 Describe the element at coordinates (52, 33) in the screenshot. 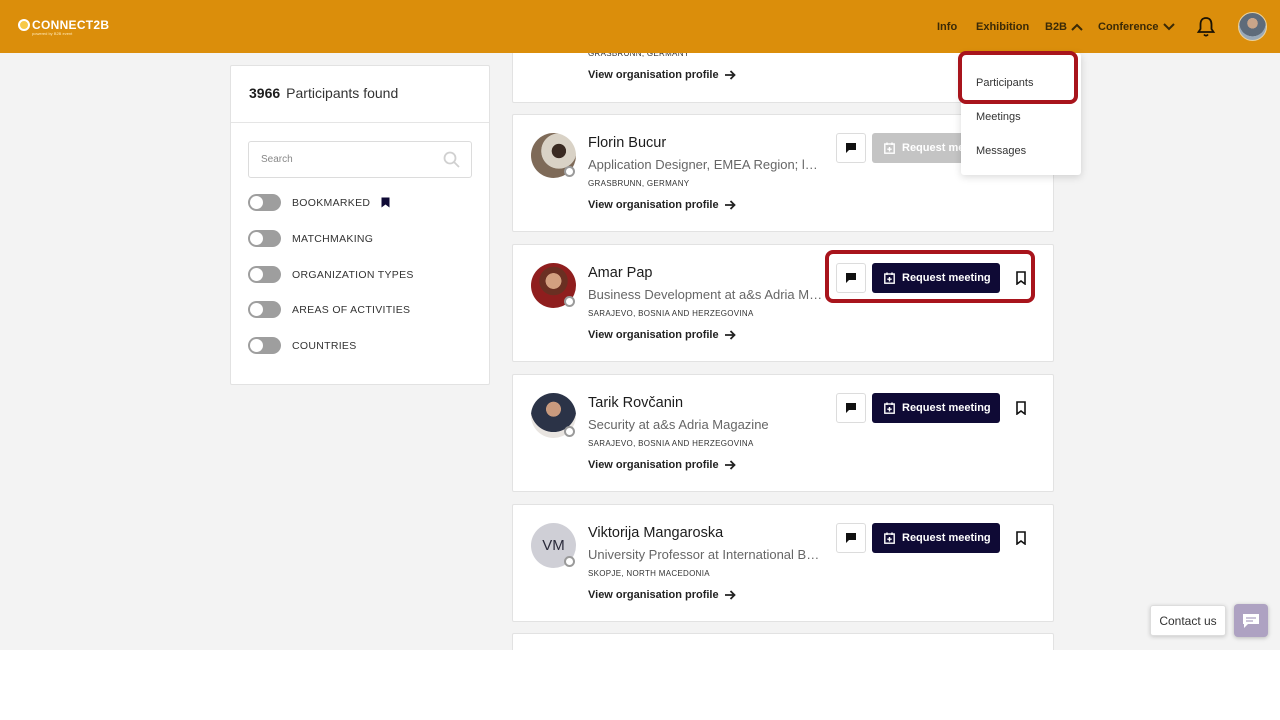

I see `logo-tagline: powered by B2B event` at that location.